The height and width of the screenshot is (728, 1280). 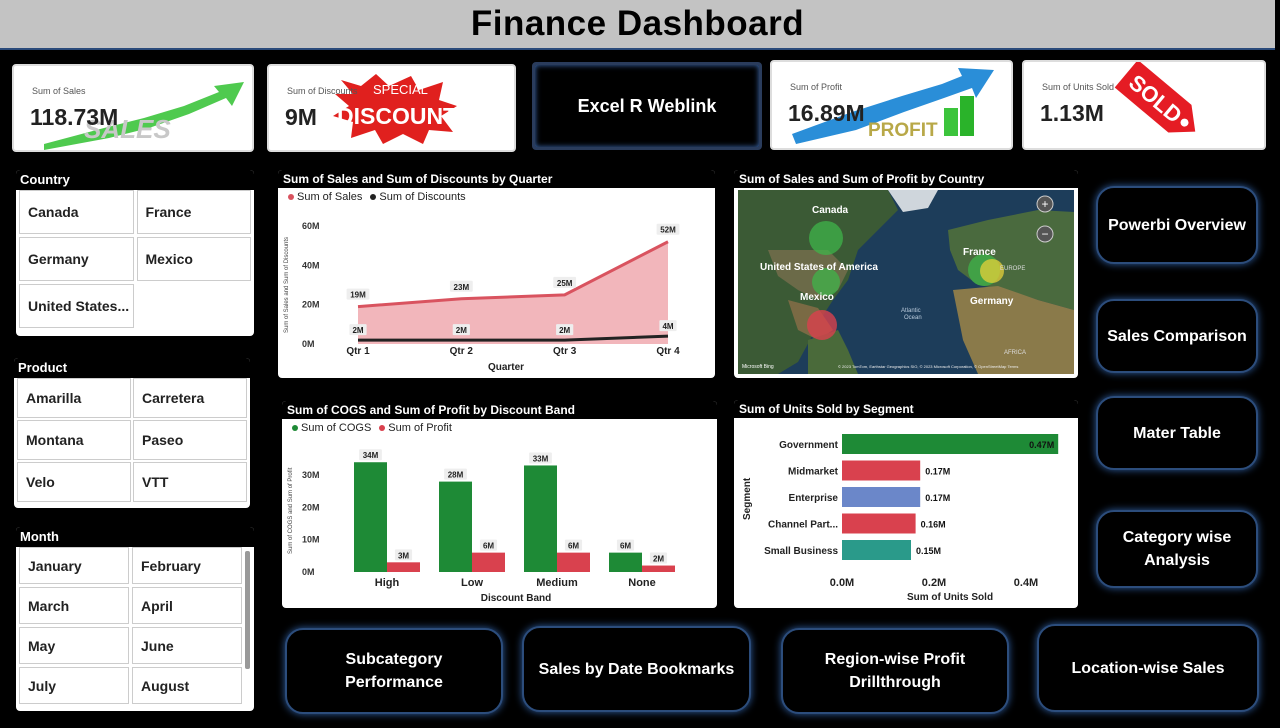 What do you see at coordinates (76, 212) in the screenshot?
I see `slicer-item-canada: Canada` at bounding box center [76, 212].